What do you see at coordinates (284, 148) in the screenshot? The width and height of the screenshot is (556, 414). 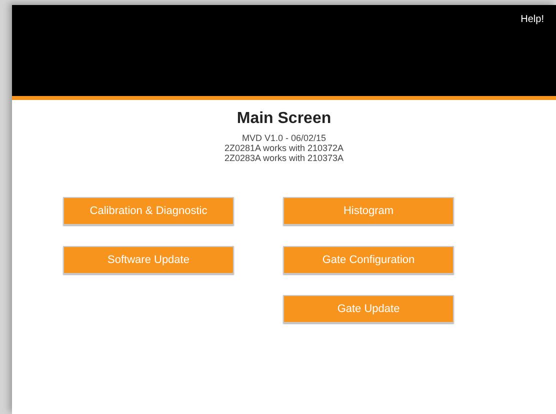 I see `info-line: 2Z0281A works with 210372A` at bounding box center [284, 148].